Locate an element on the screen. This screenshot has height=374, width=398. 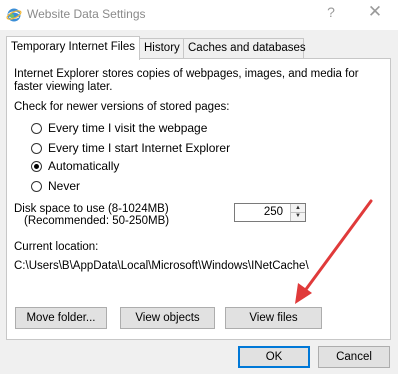
radio-every-visit: Every time I visit the webpage is located at coordinates (119, 128).